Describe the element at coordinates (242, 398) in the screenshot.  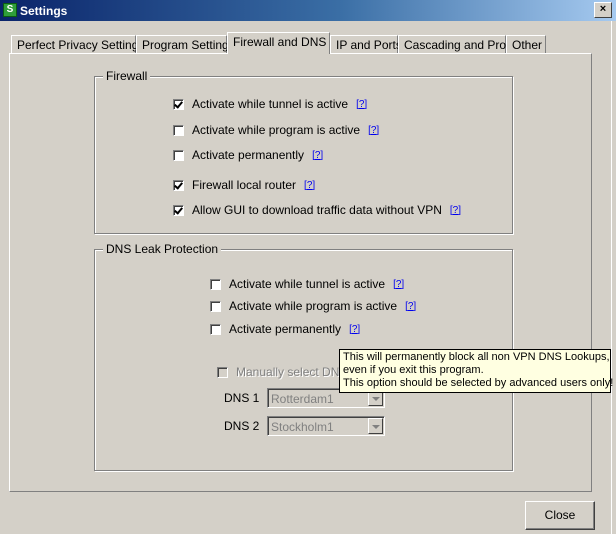
I see `dns1-label: DNS 1` at that location.